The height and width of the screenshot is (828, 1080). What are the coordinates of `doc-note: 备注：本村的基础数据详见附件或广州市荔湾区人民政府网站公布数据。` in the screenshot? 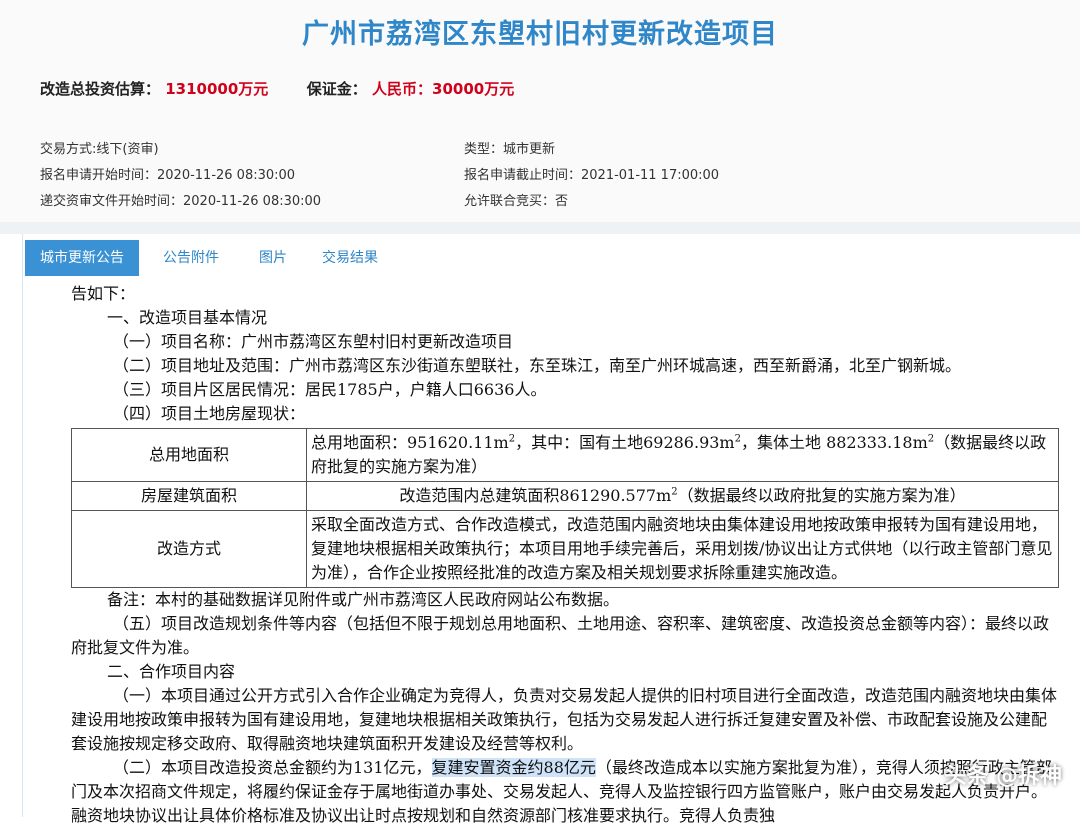 It's located at (363, 599).